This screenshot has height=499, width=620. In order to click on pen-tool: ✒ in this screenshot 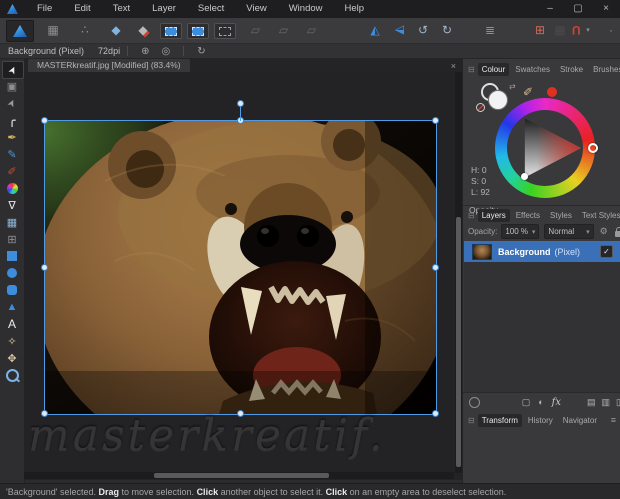, I will do `click(12, 137)`.